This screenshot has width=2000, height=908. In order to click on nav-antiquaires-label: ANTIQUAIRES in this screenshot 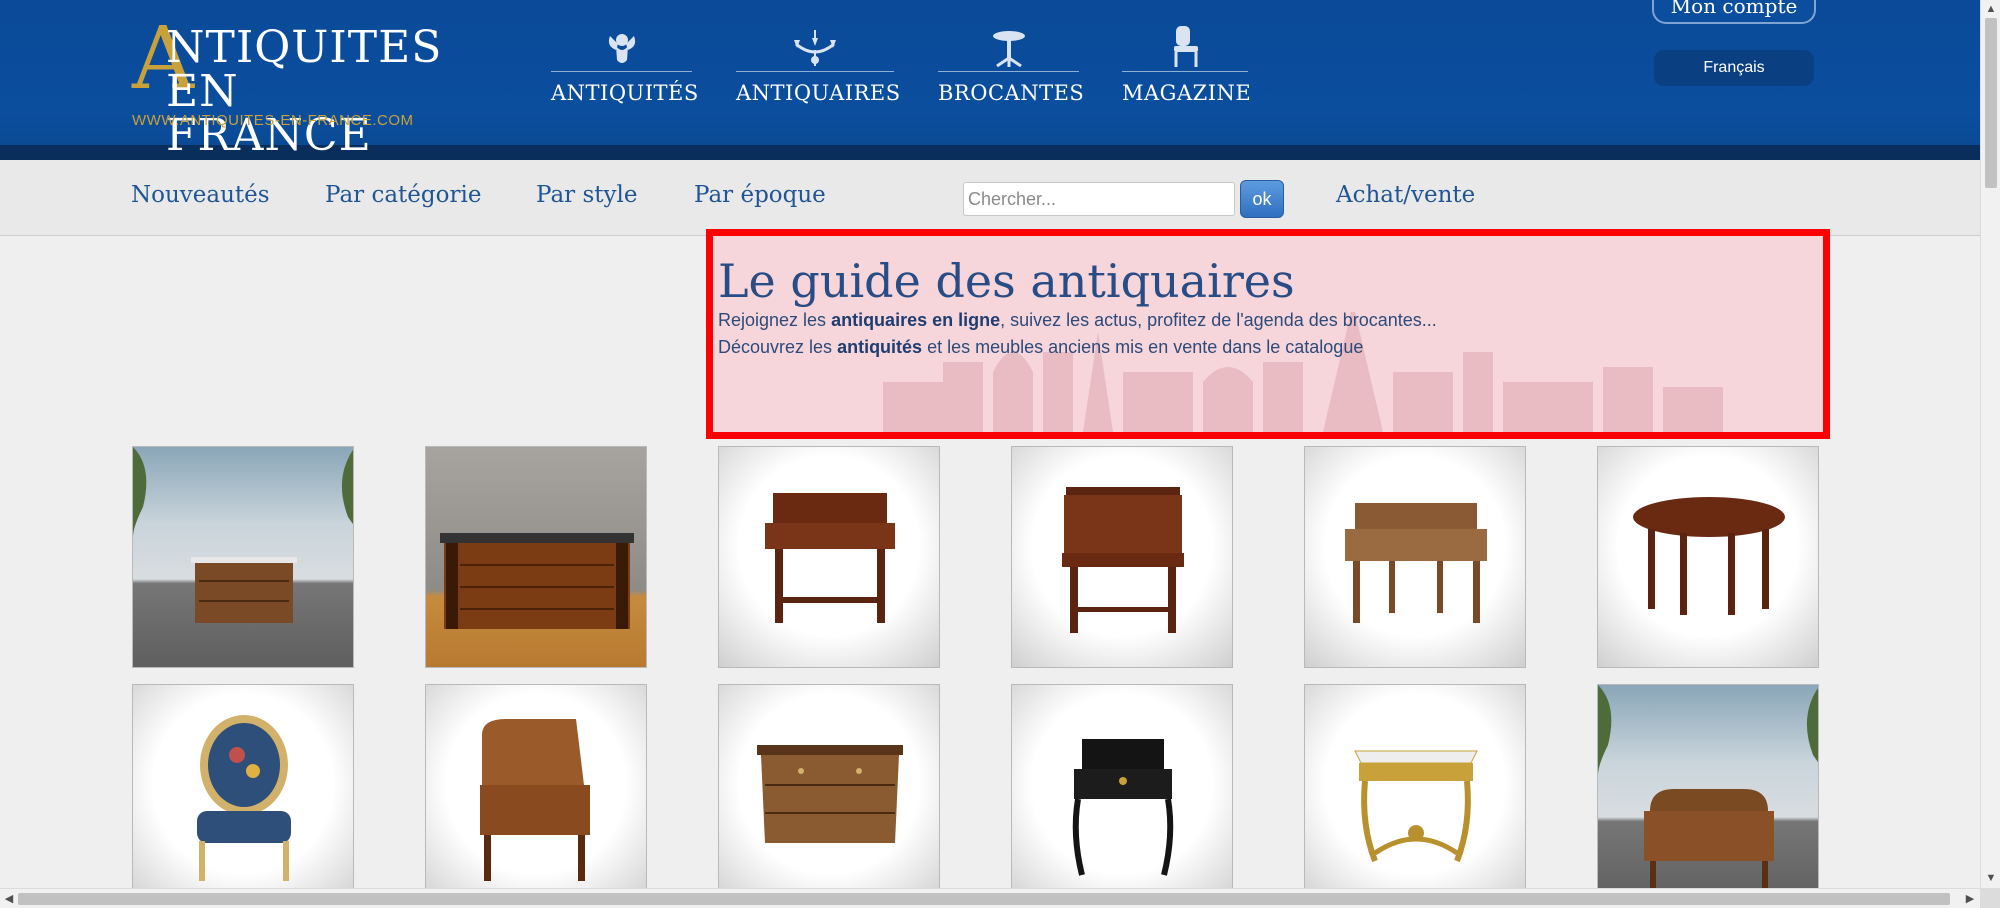, I will do `click(818, 93)`.